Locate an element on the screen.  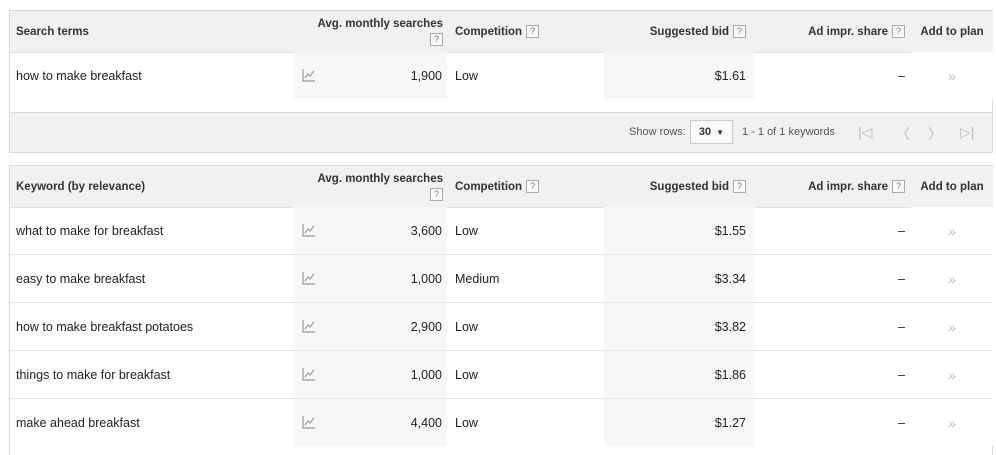
trend-cell: 3,600 is located at coordinates (370, 230).